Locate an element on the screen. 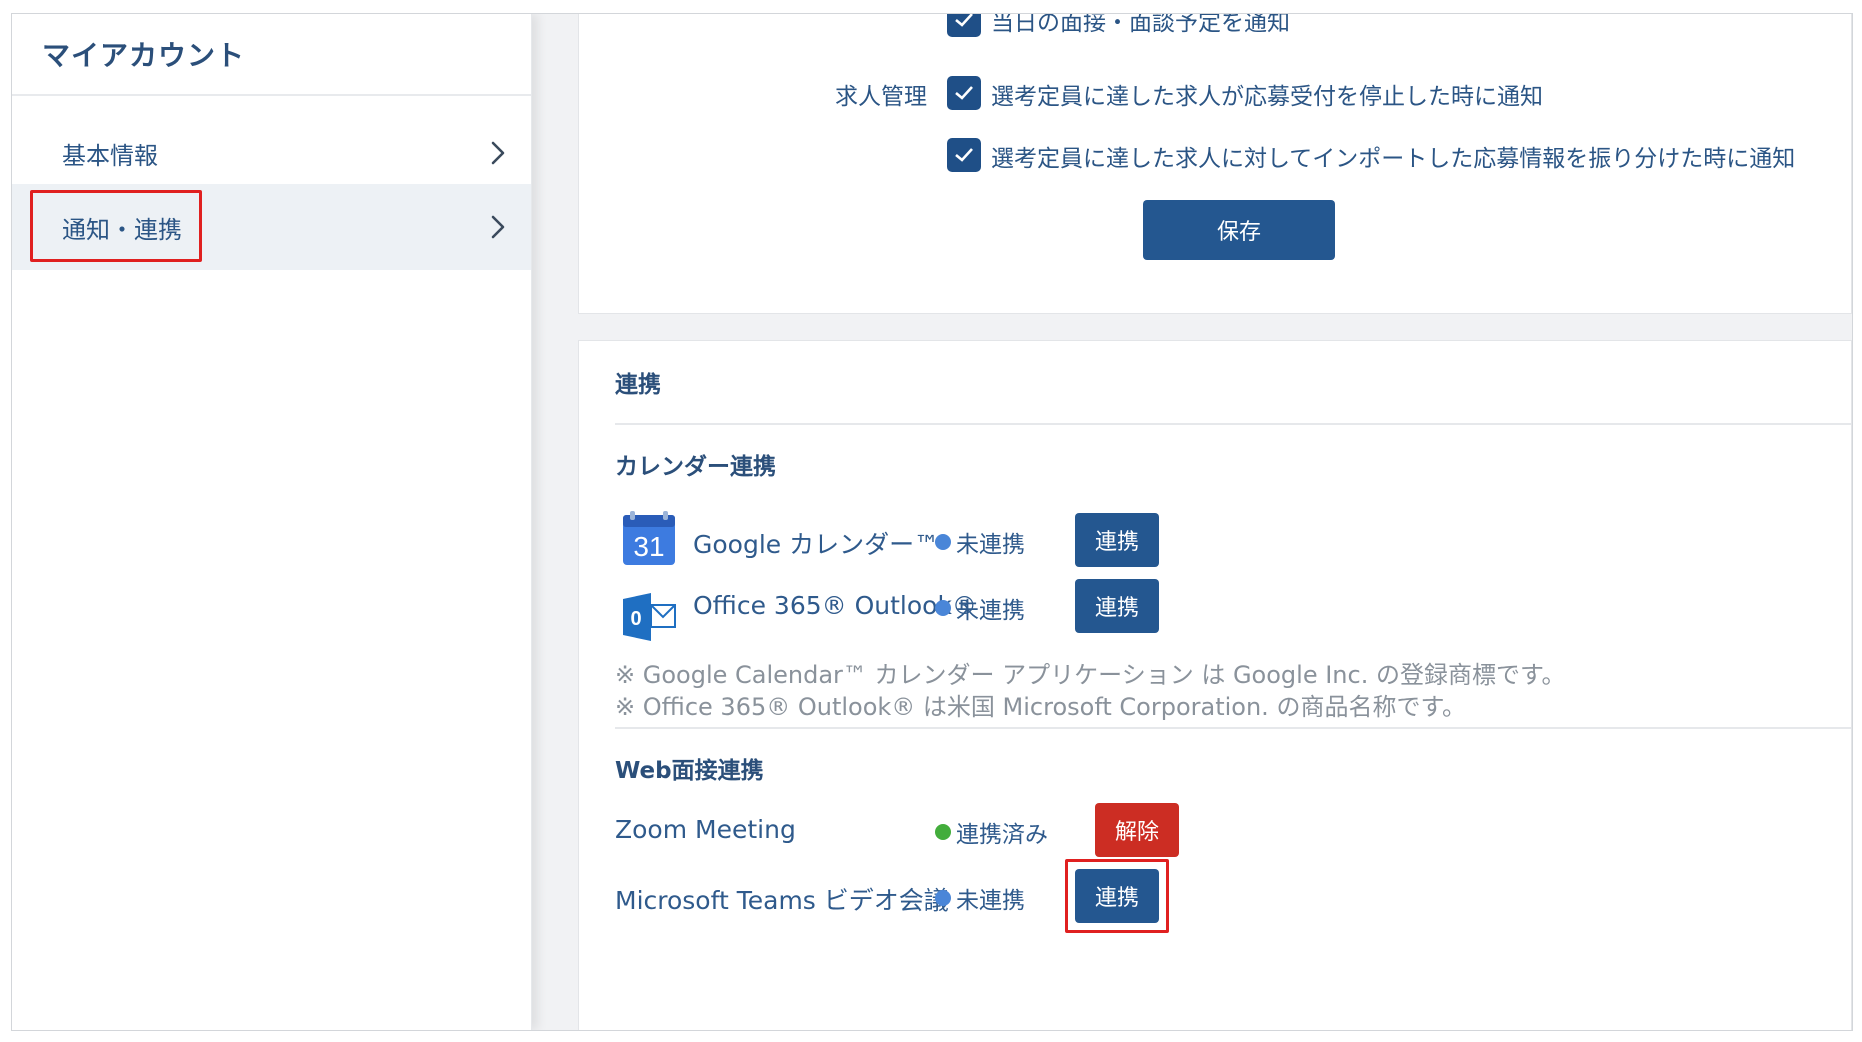 The width and height of the screenshot is (1862, 1042). web-interview-heading: Web面接連携 is located at coordinates (689, 771).